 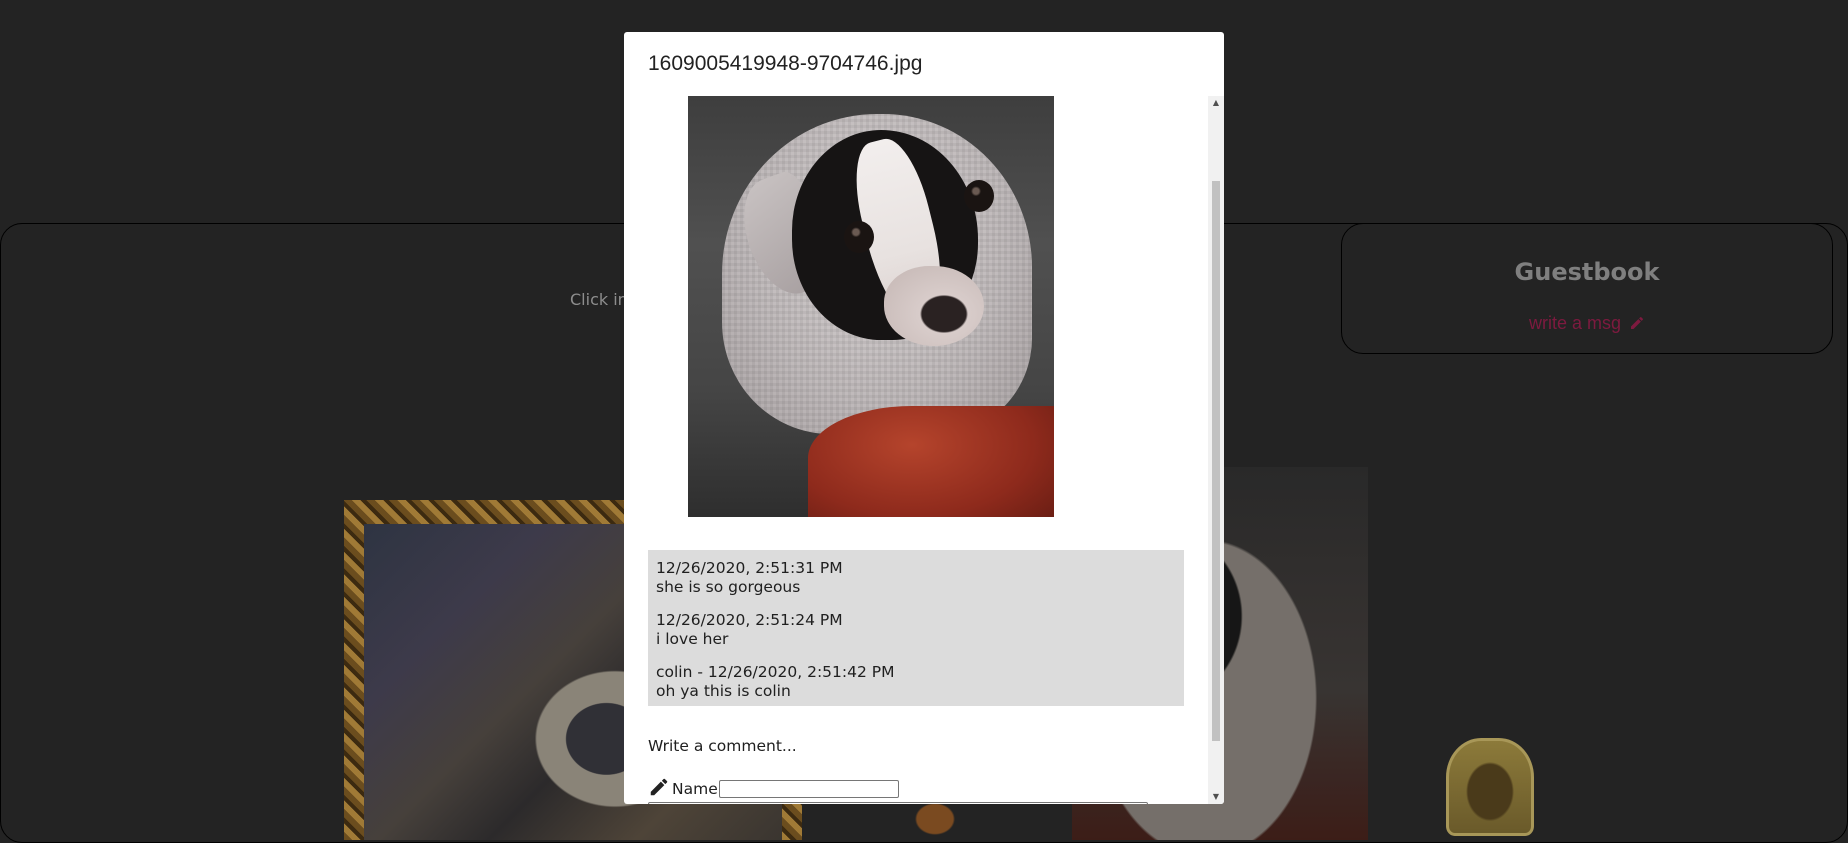 I want to click on write-msg-link: write a msg, so click(x=1587, y=323).